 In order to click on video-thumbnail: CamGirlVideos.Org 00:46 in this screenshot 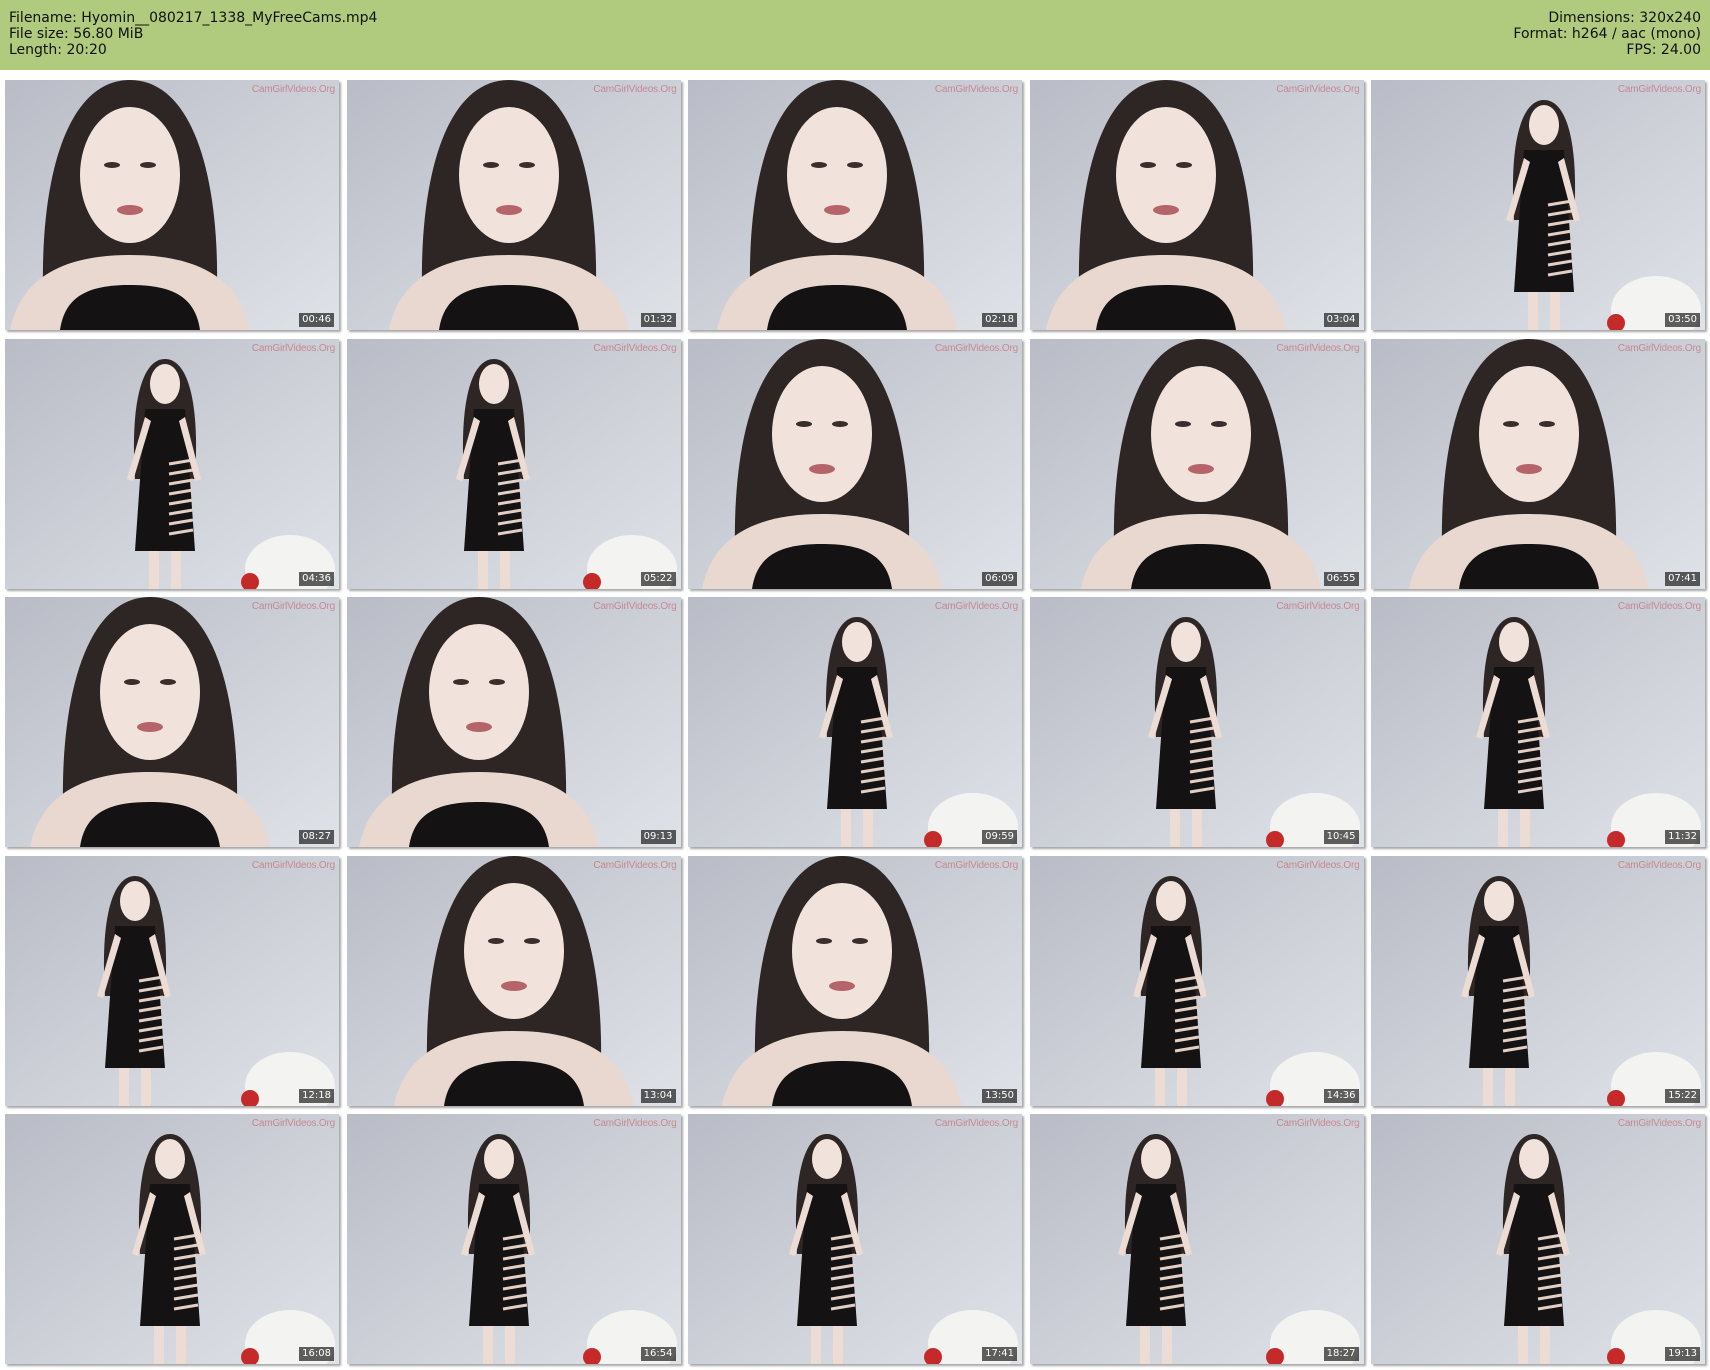, I will do `click(172, 205)`.